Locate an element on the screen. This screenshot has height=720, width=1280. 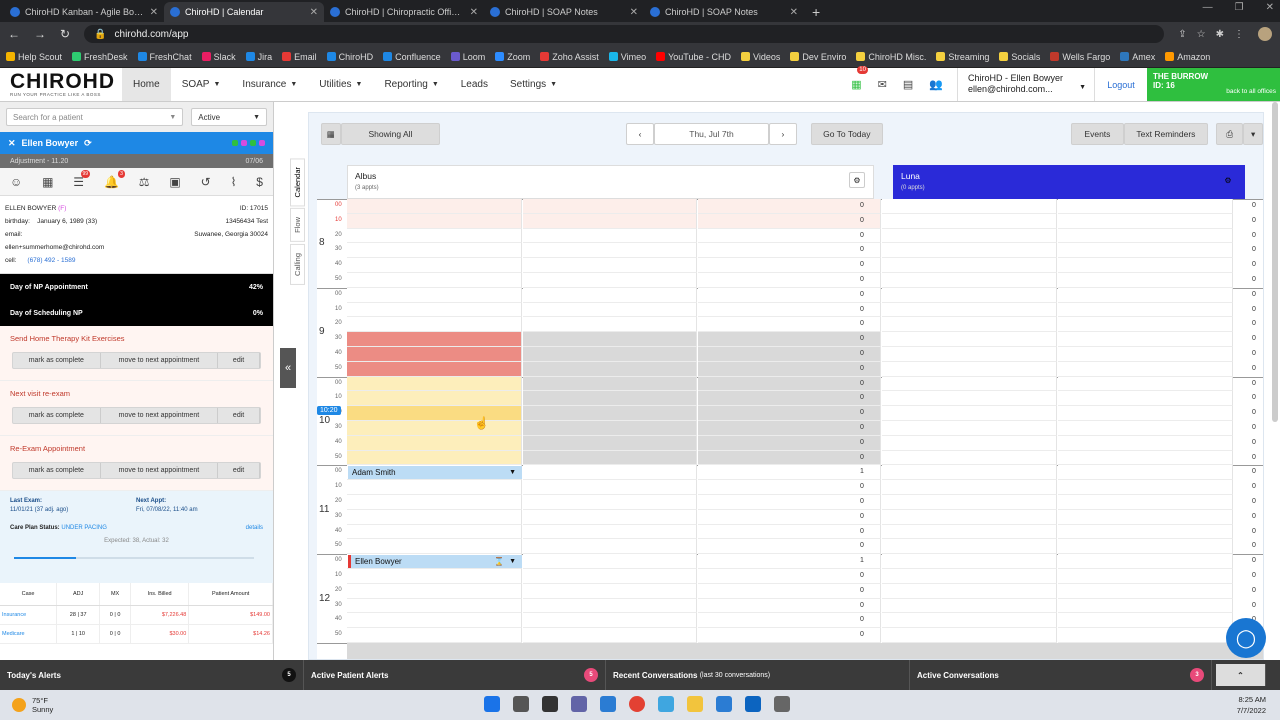
minimize-icon: — is located at coordinates (1208, 7).